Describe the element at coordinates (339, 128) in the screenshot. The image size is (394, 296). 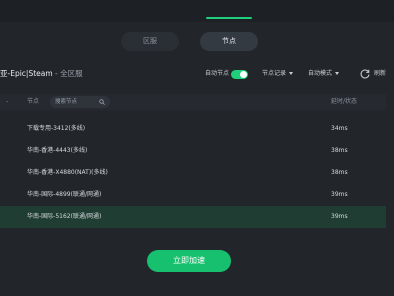
I see `node-latency: 34ms` at that location.